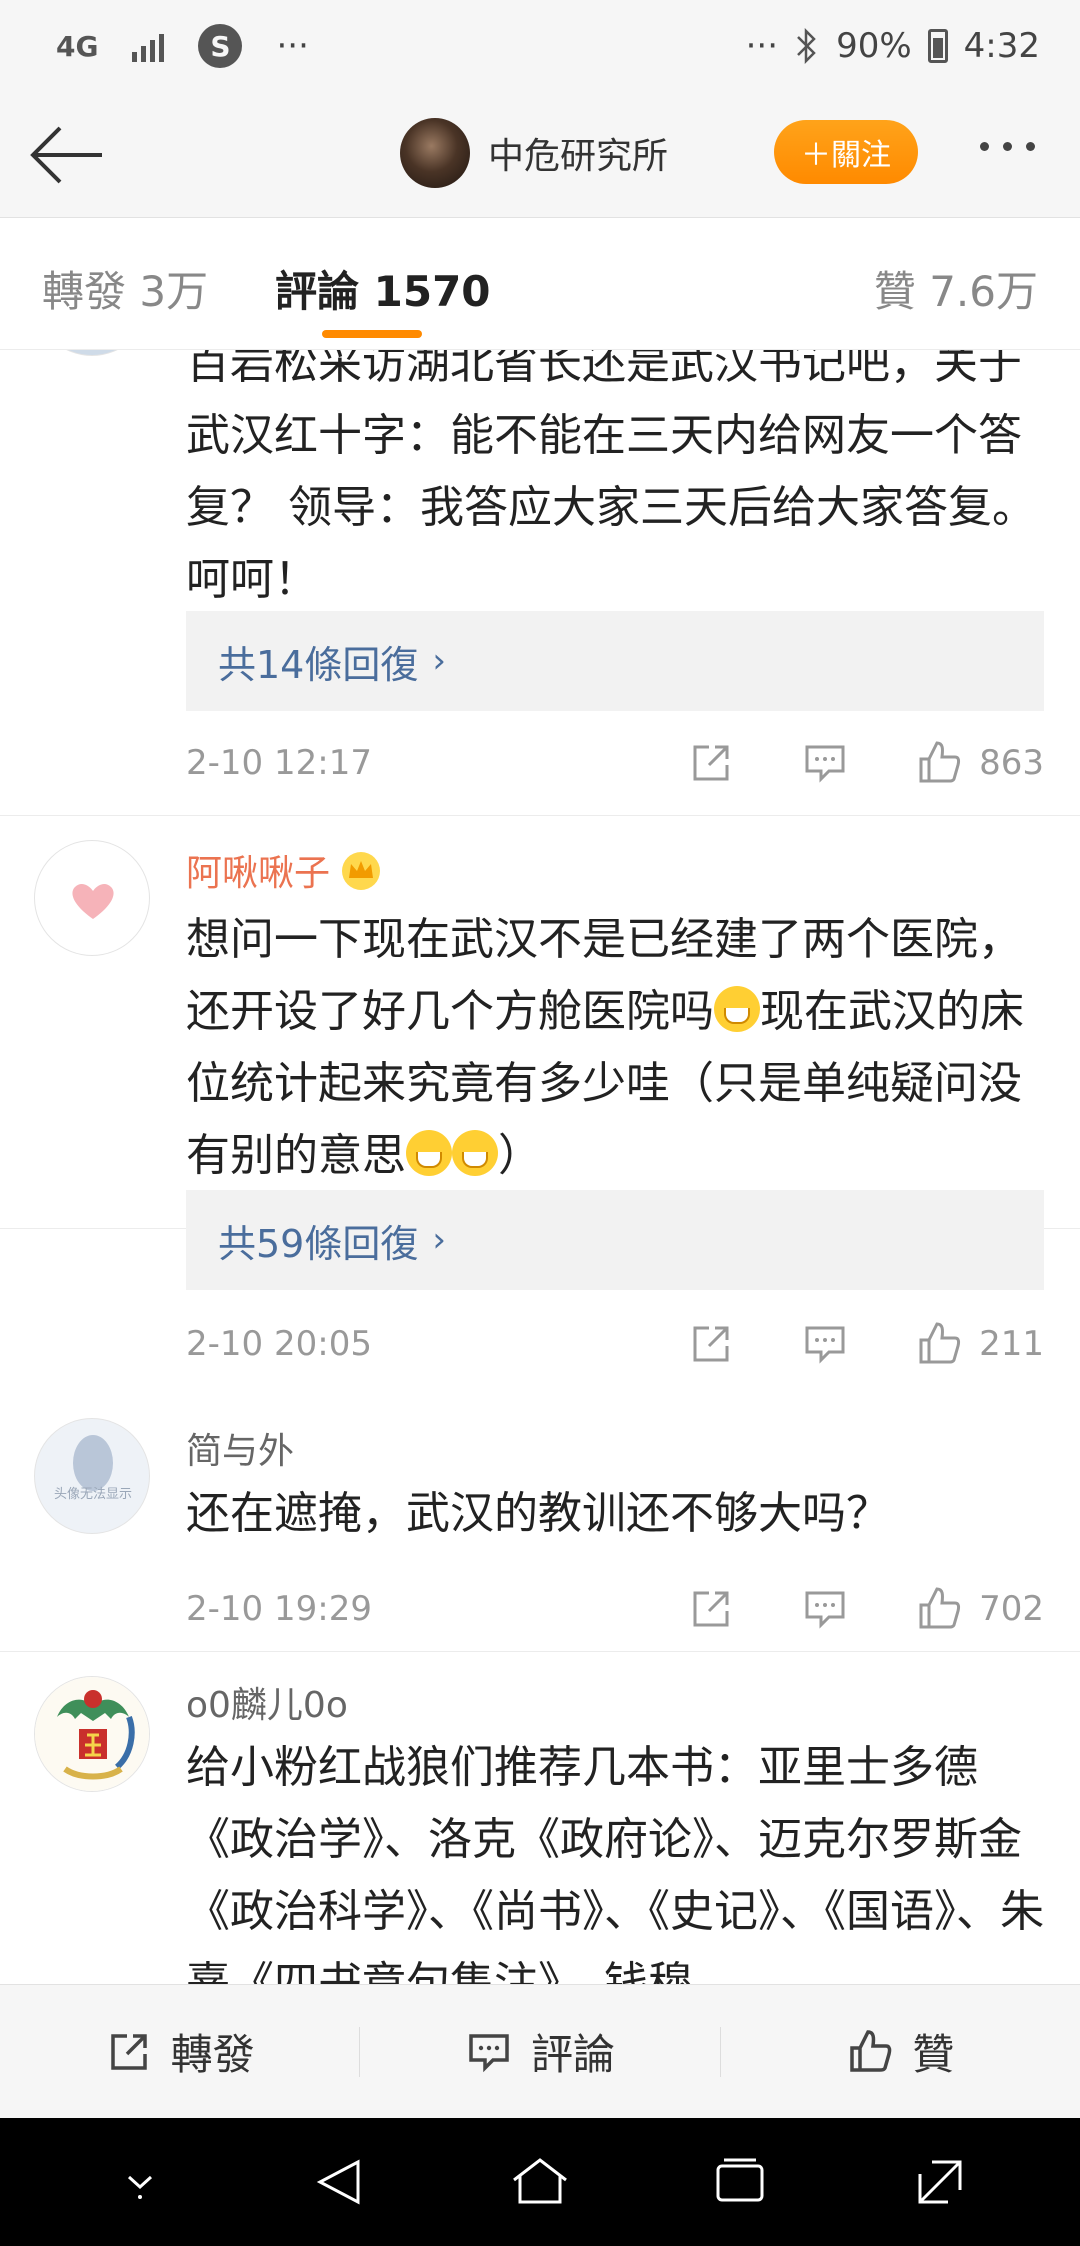 The width and height of the screenshot is (1080, 2246). I want to click on recents-icon, so click(740, 2180).